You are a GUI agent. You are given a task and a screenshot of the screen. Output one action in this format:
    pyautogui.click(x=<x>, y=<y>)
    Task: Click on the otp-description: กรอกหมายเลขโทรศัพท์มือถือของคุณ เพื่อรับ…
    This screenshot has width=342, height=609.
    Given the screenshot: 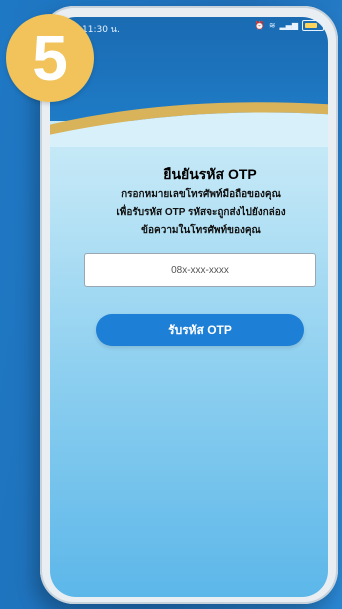 What is the action you would take?
    pyautogui.click(x=201, y=213)
    